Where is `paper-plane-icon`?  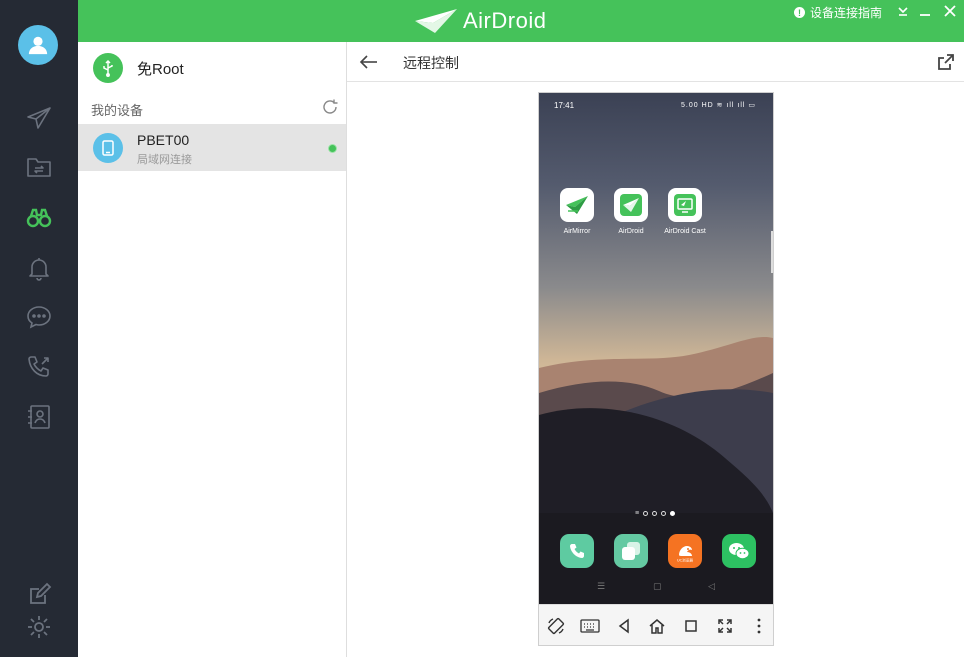
paper-plane-icon is located at coordinates (39, 118).